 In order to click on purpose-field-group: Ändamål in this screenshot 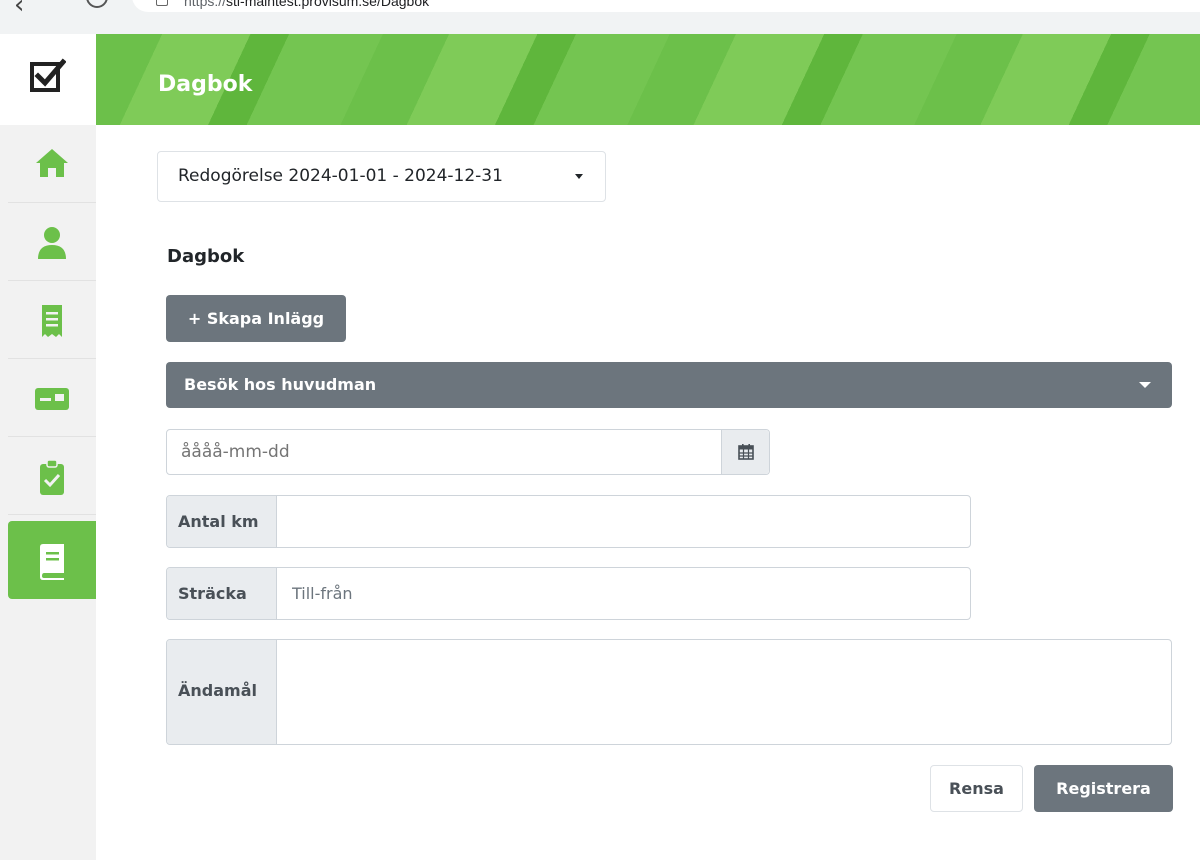, I will do `click(669, 692)`.